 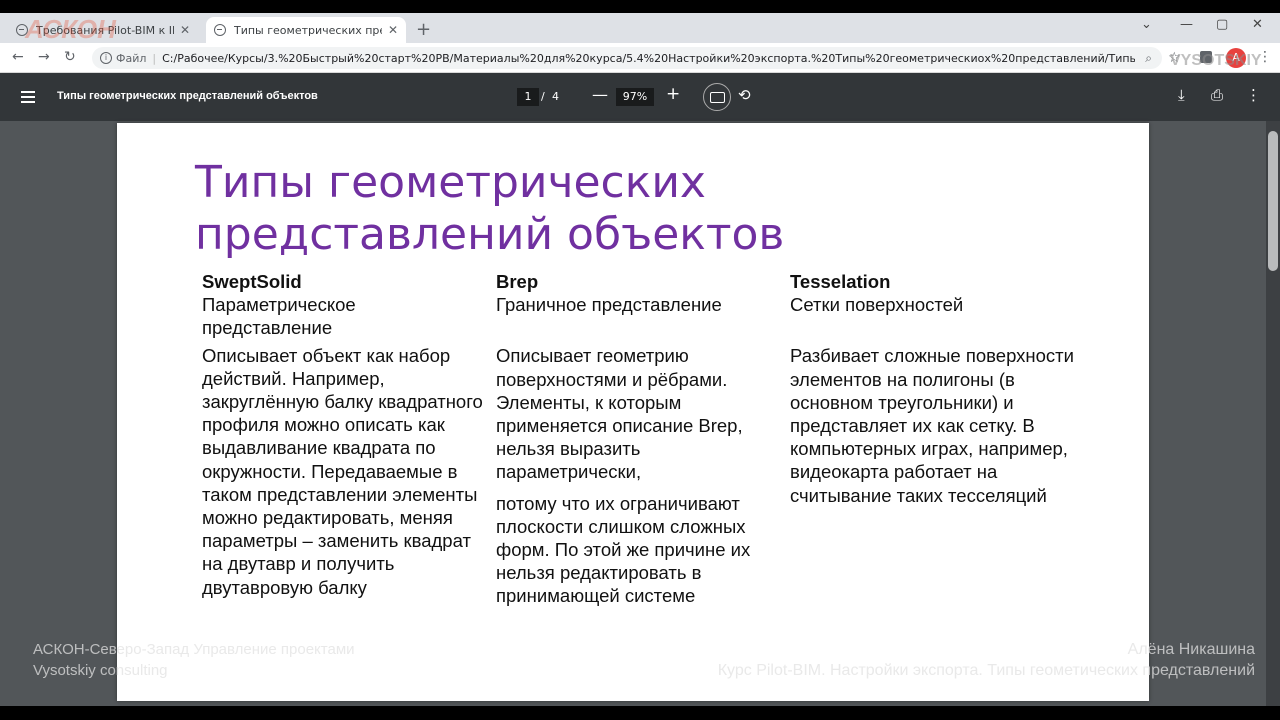 What do you see at coordinates (70, 29) in the screenshot?
I see `askon-logo: АСКОН` at bounding box center [70, 29].